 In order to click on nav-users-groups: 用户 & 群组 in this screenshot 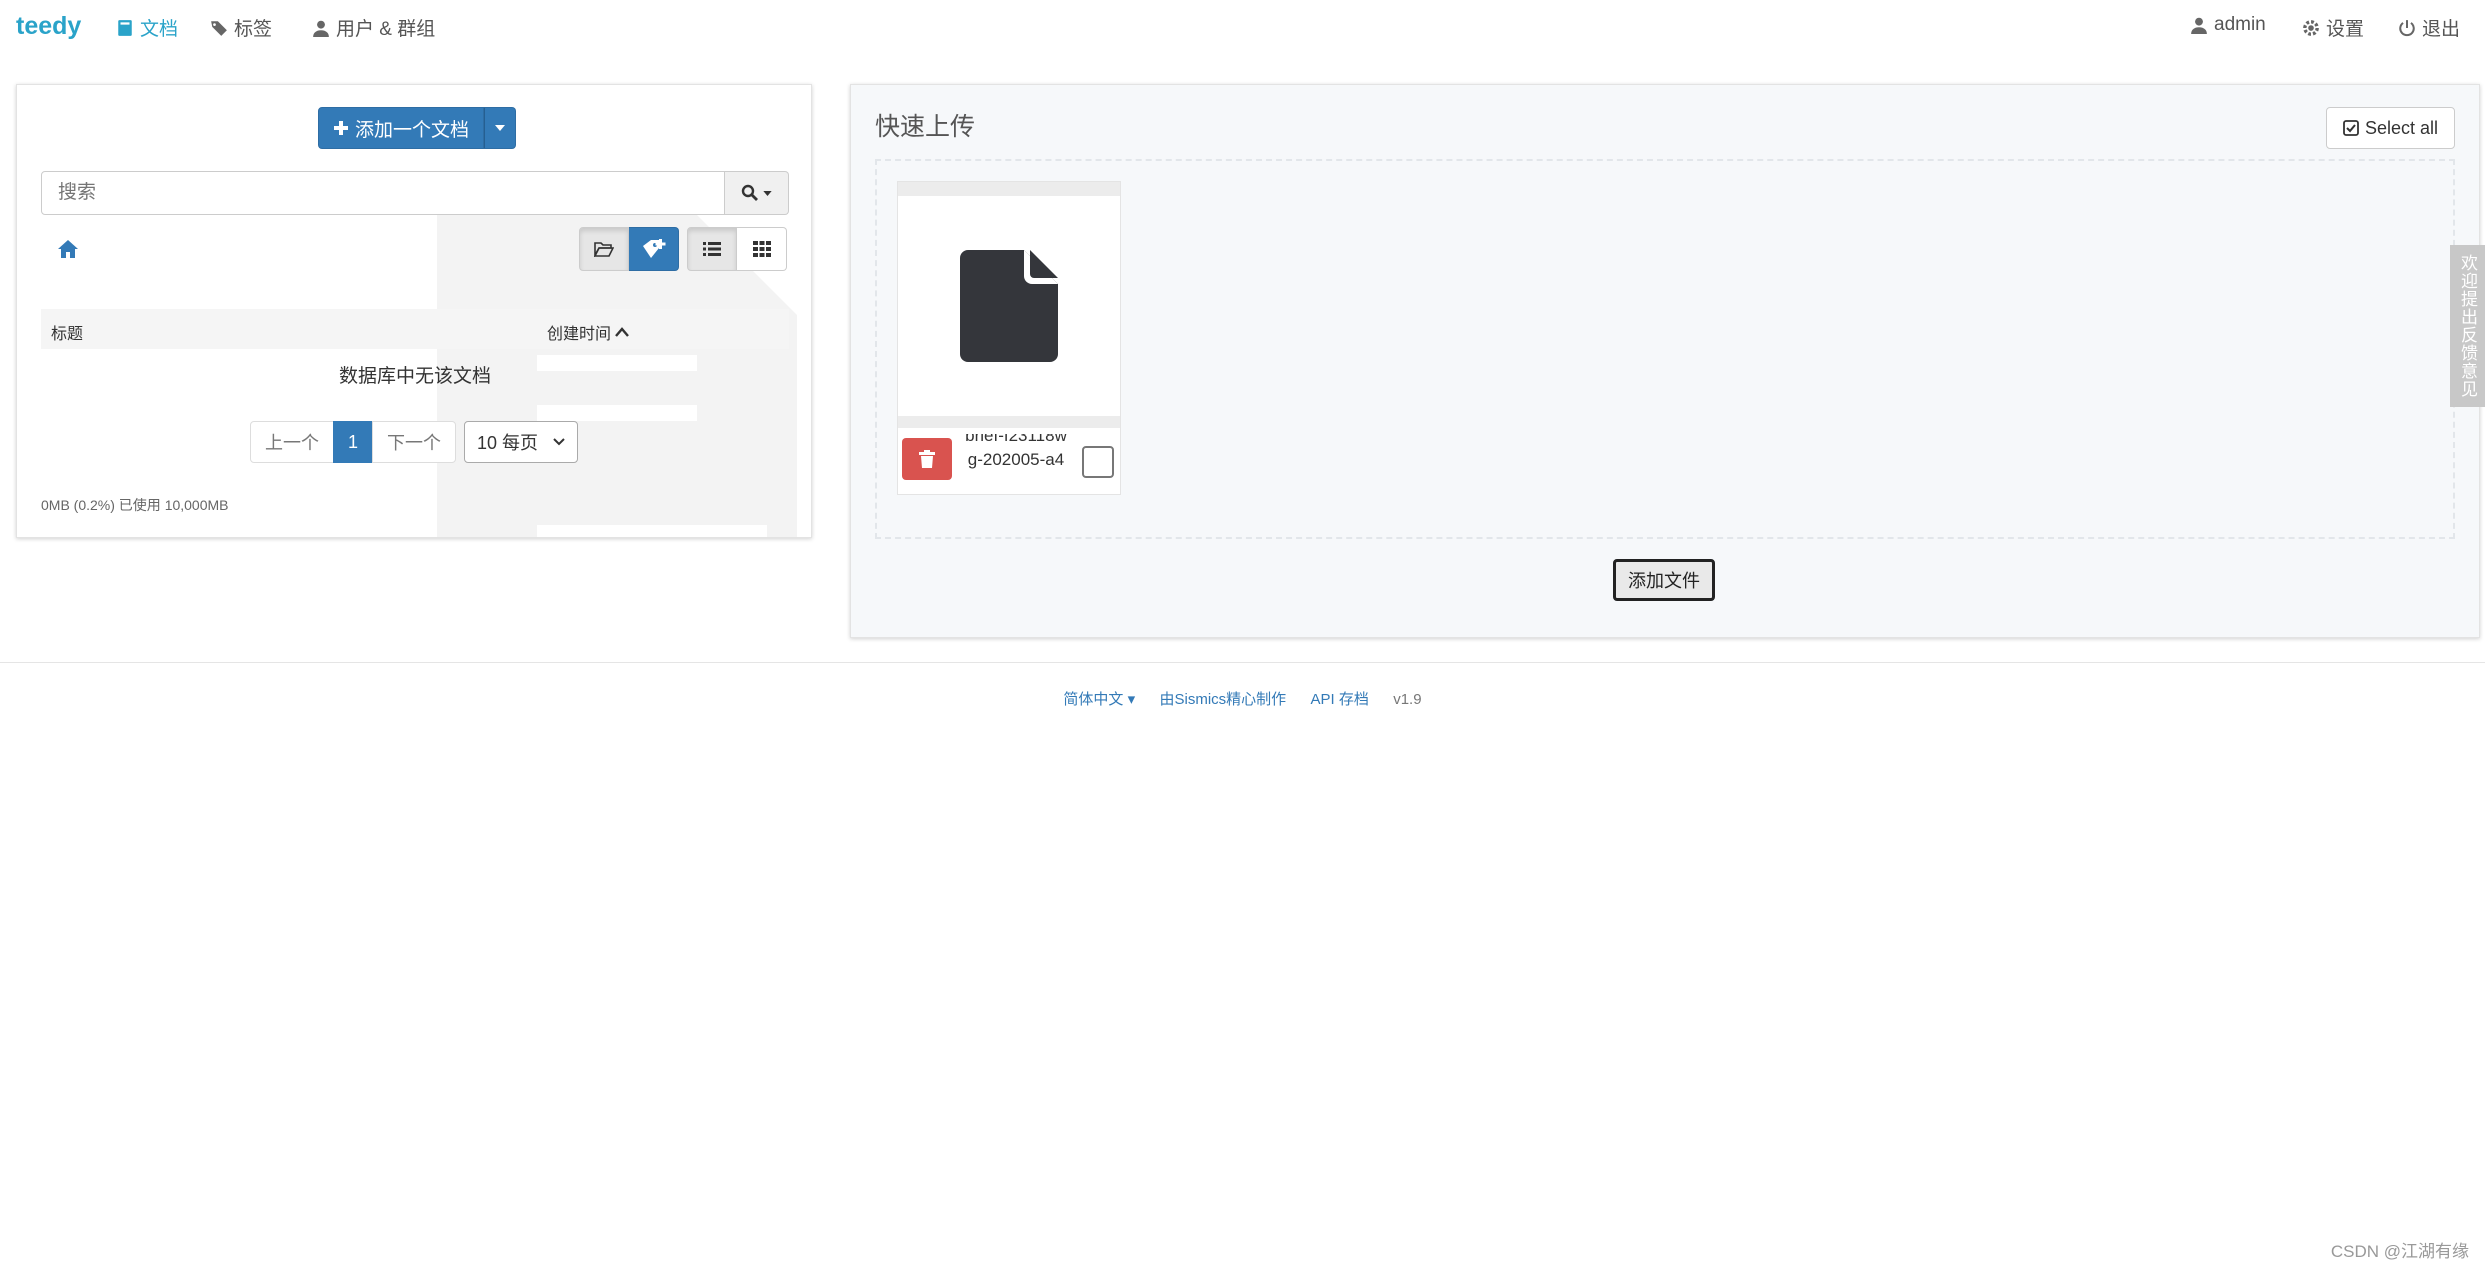, I will do `click(373, 27)`.